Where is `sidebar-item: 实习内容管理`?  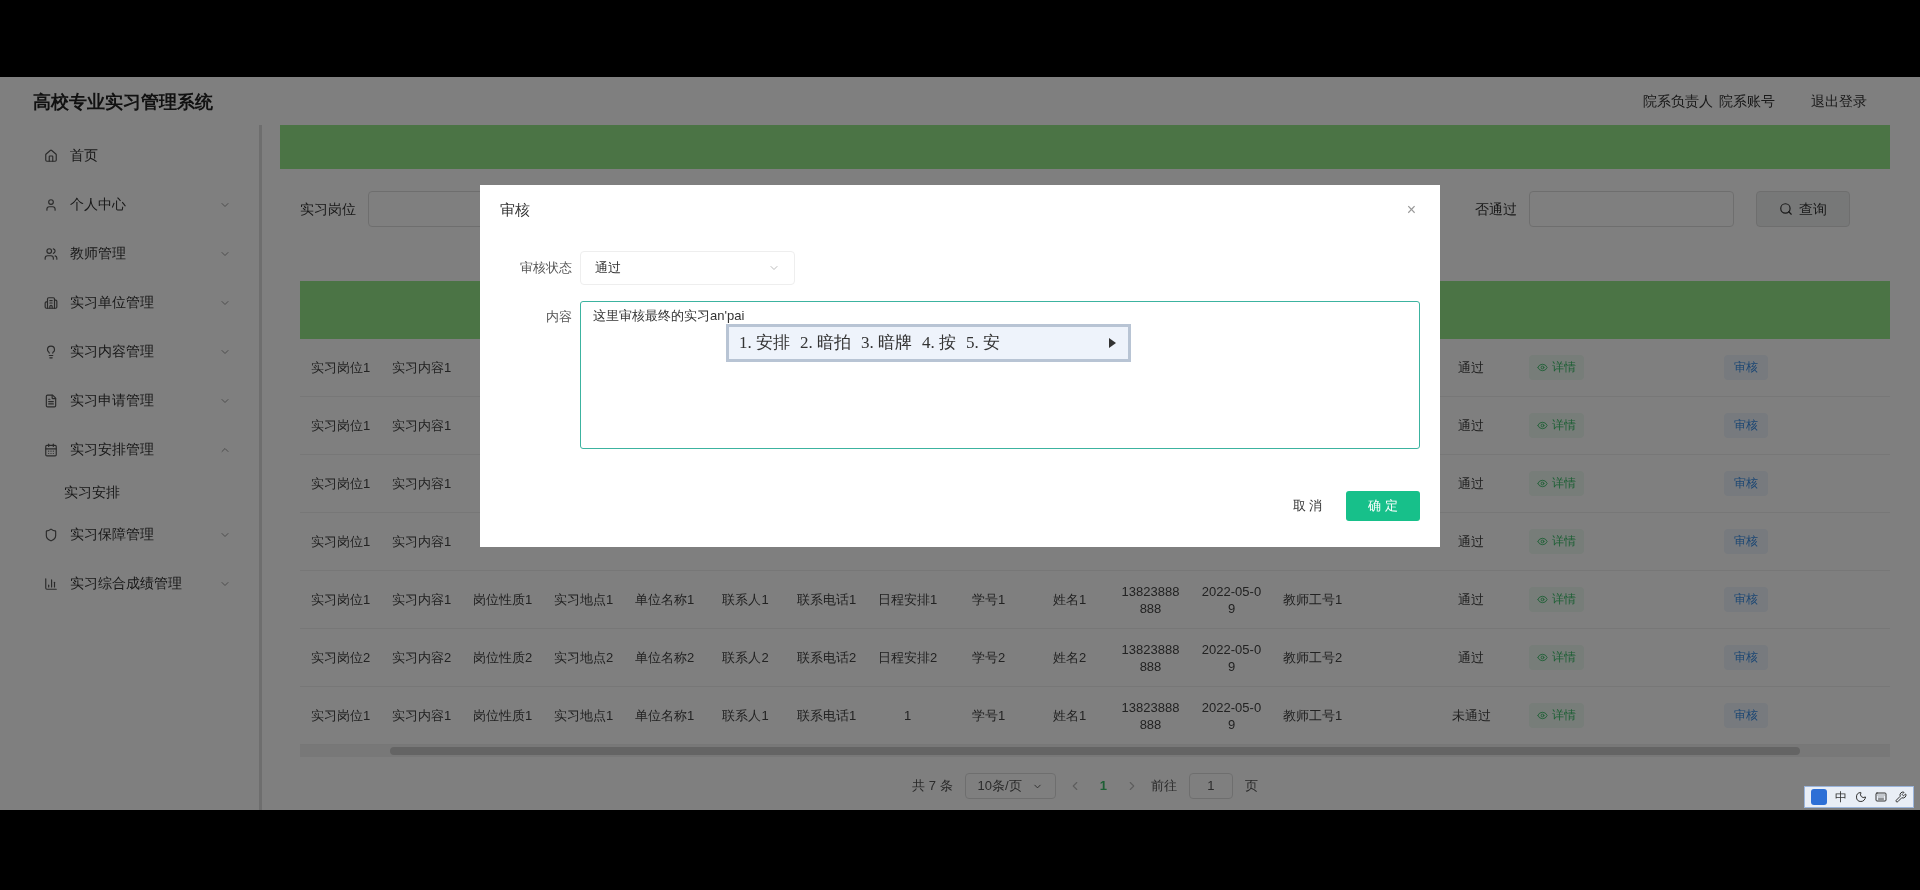
sidebar-item: 实习内容管理 is located at coordinates (129, 351).